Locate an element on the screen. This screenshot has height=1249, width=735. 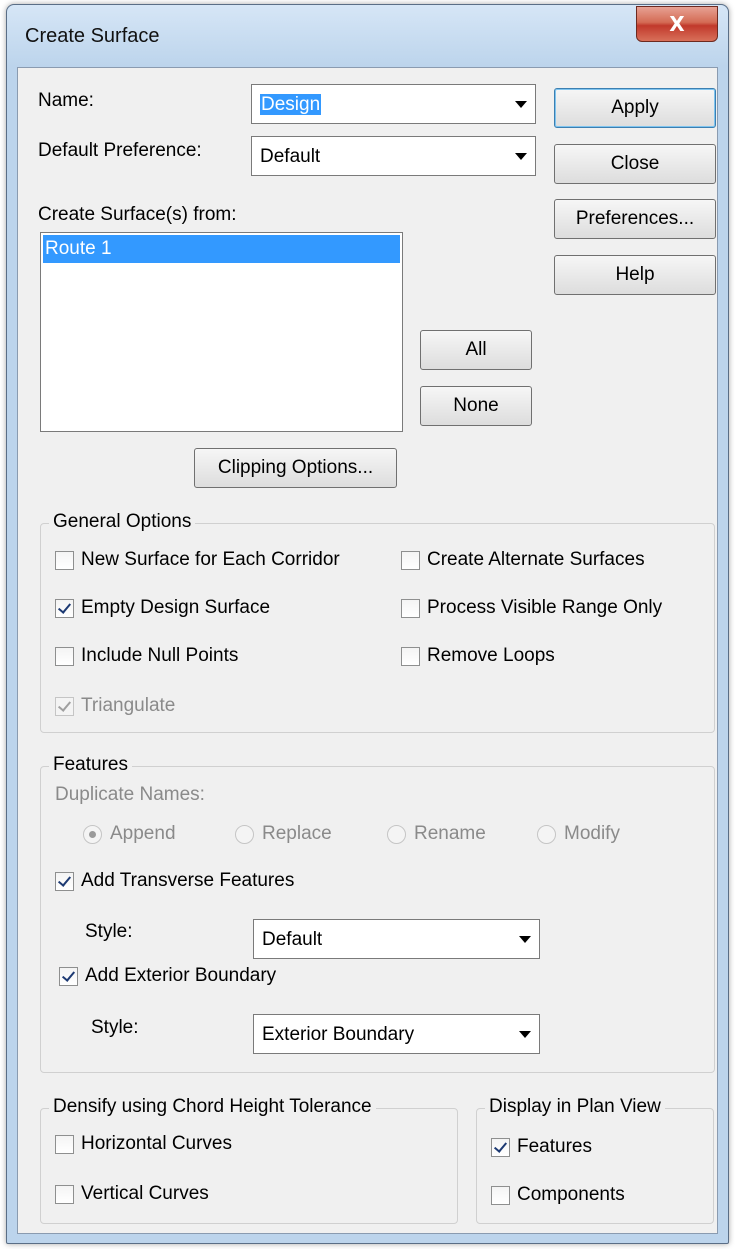
add-transverse-features-checkbox: Add Transverse Features is located at coordinates (174, 881).